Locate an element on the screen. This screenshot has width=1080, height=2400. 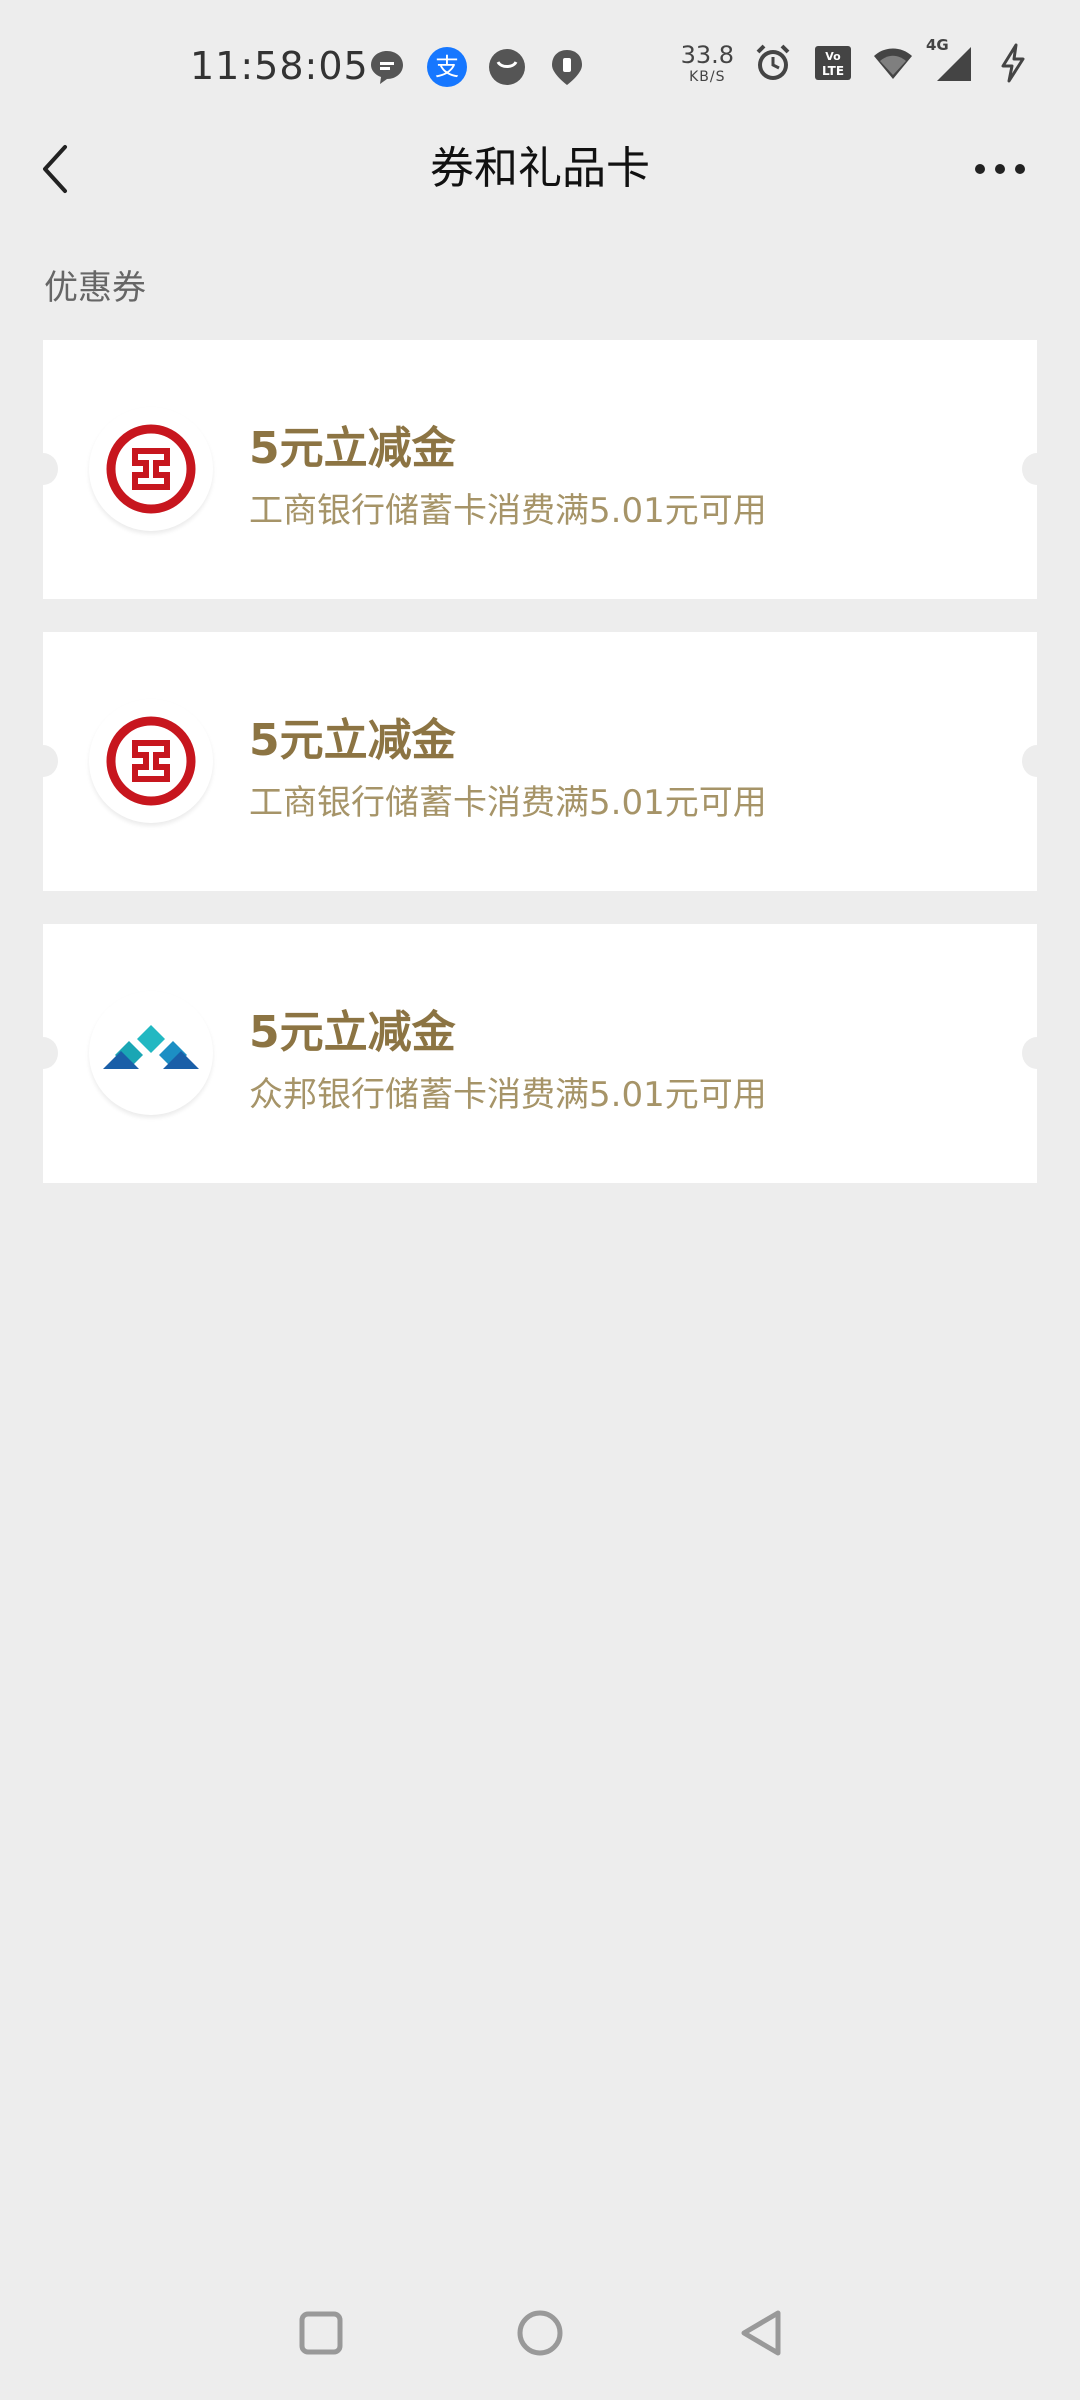
svg-text: Vo is located at coordinates (833, 56).